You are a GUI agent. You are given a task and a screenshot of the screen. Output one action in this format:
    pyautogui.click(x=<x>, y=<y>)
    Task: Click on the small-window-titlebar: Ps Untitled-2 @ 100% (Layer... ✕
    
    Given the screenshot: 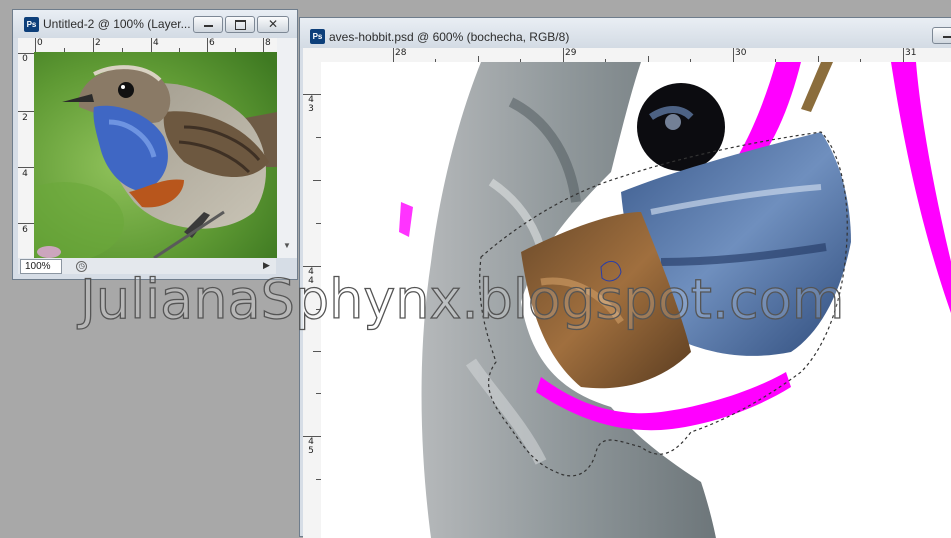 What is the action you would take?
    pyautogui.click(x=155, y=24)
    